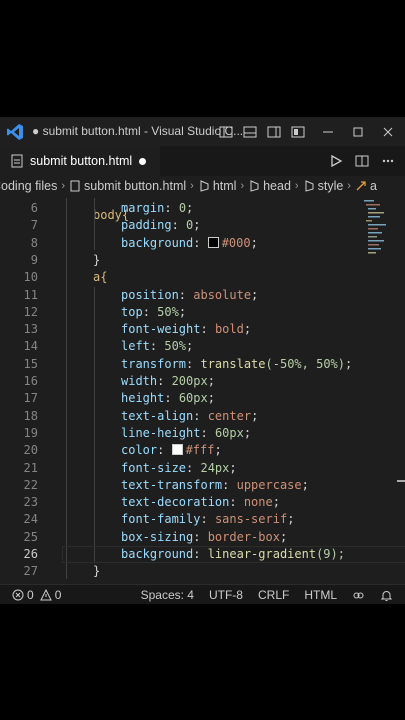 This screenshot has width=405, height=720. I want to click on toggle-primary-sidebar-icon, so click(226, 132).